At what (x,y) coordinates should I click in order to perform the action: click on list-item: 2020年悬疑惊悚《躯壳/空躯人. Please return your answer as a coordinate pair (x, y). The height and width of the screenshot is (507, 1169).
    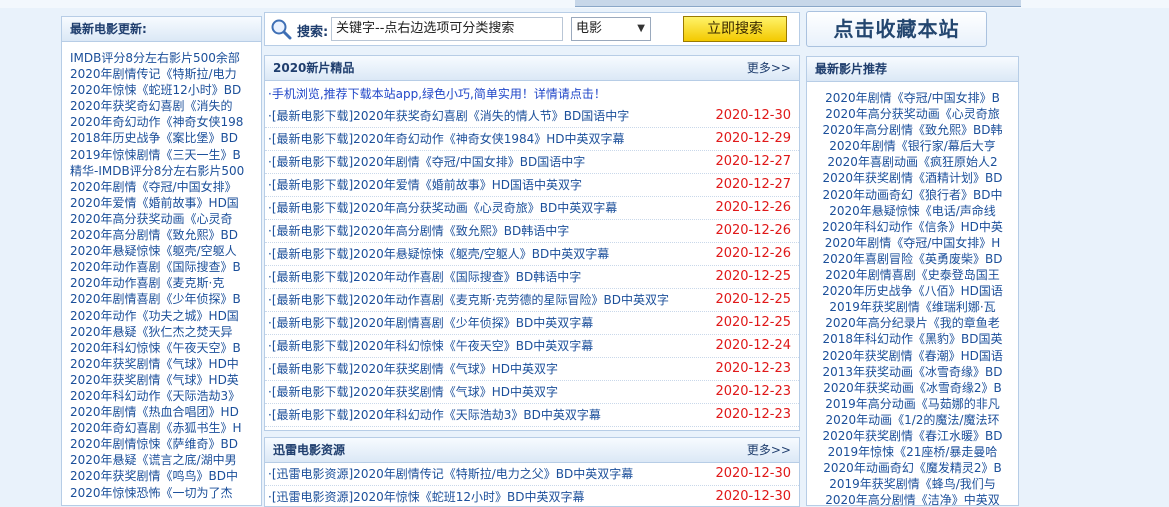
    Looking at the image, I should click on (165, 251).